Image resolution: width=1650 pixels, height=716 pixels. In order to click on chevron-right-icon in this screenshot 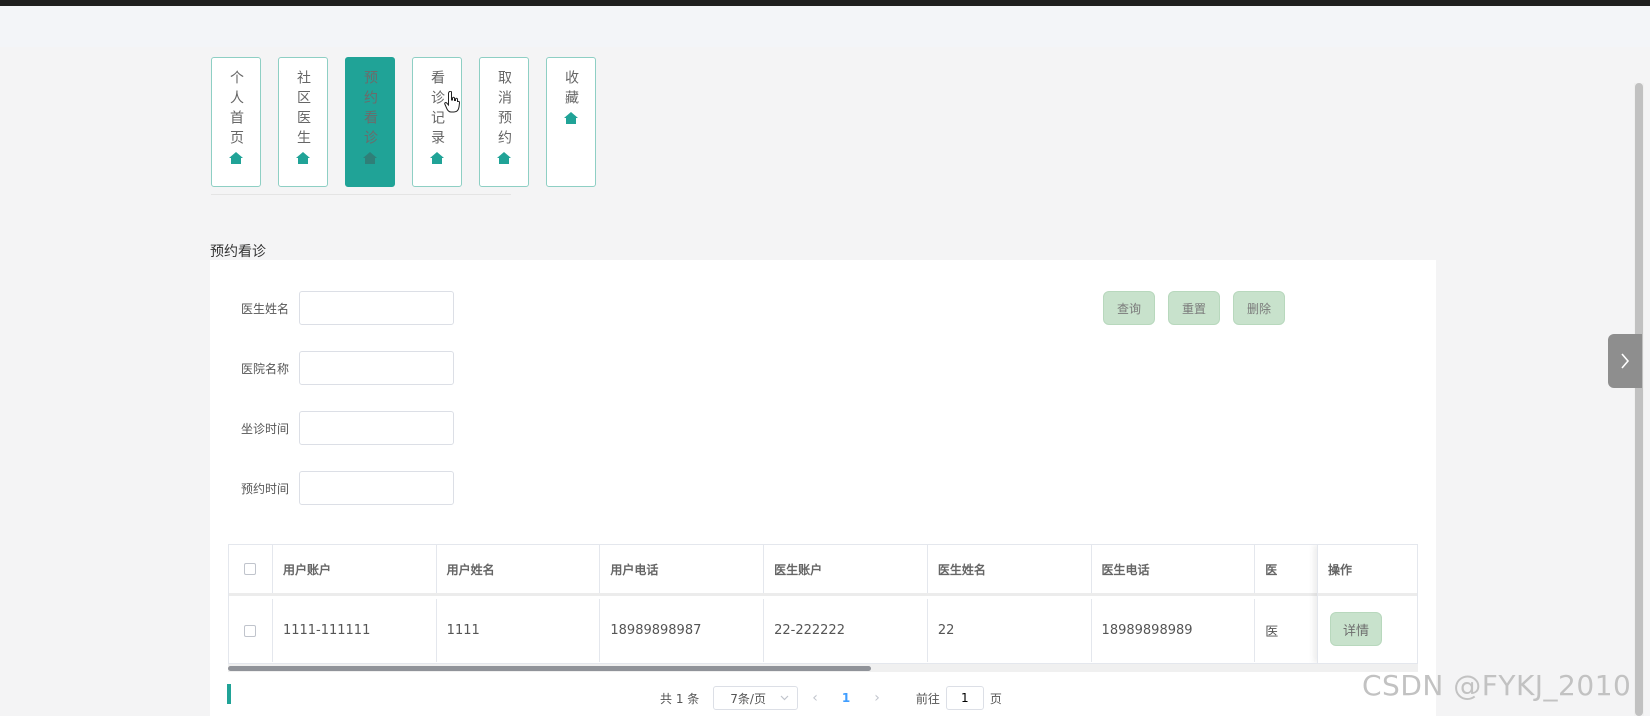, I will do `click(1625, 361)`.